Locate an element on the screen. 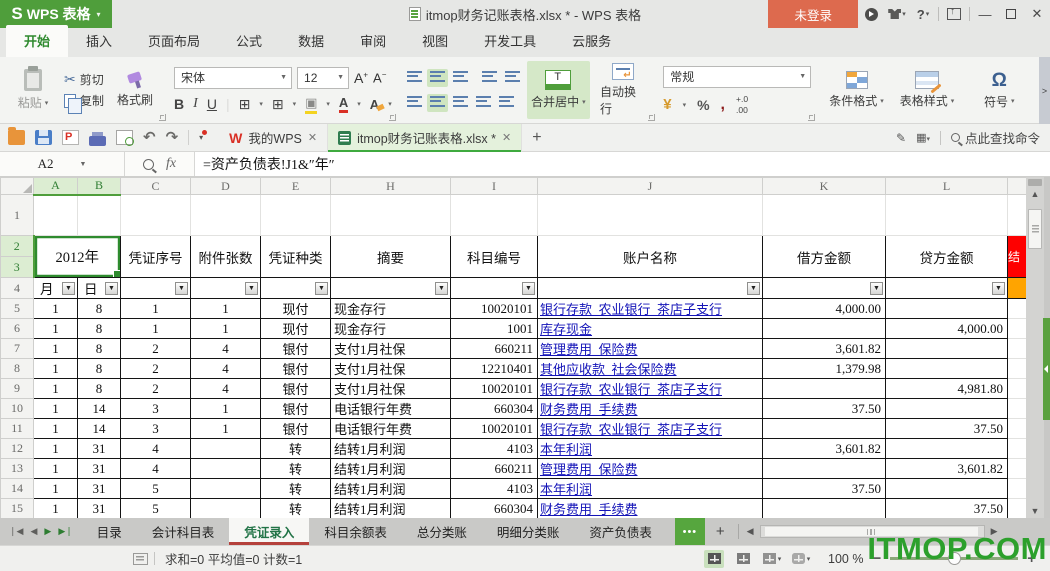  sheet-tab-1: 会计科目表 is located at coordinates (183, 531).